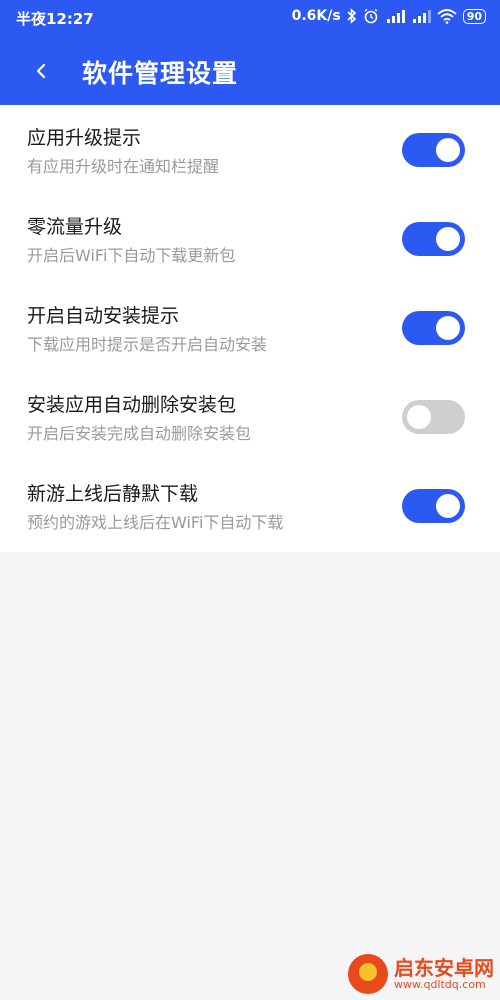 The width and height of the screenshot is (500, 1000). Describe the element at coordinates (250, 505) in the screenshot. I see `setting-silent-download-new-game: 新游上线后静默下载 预约的游戏上线后在WiFi下自动下载` at that location.